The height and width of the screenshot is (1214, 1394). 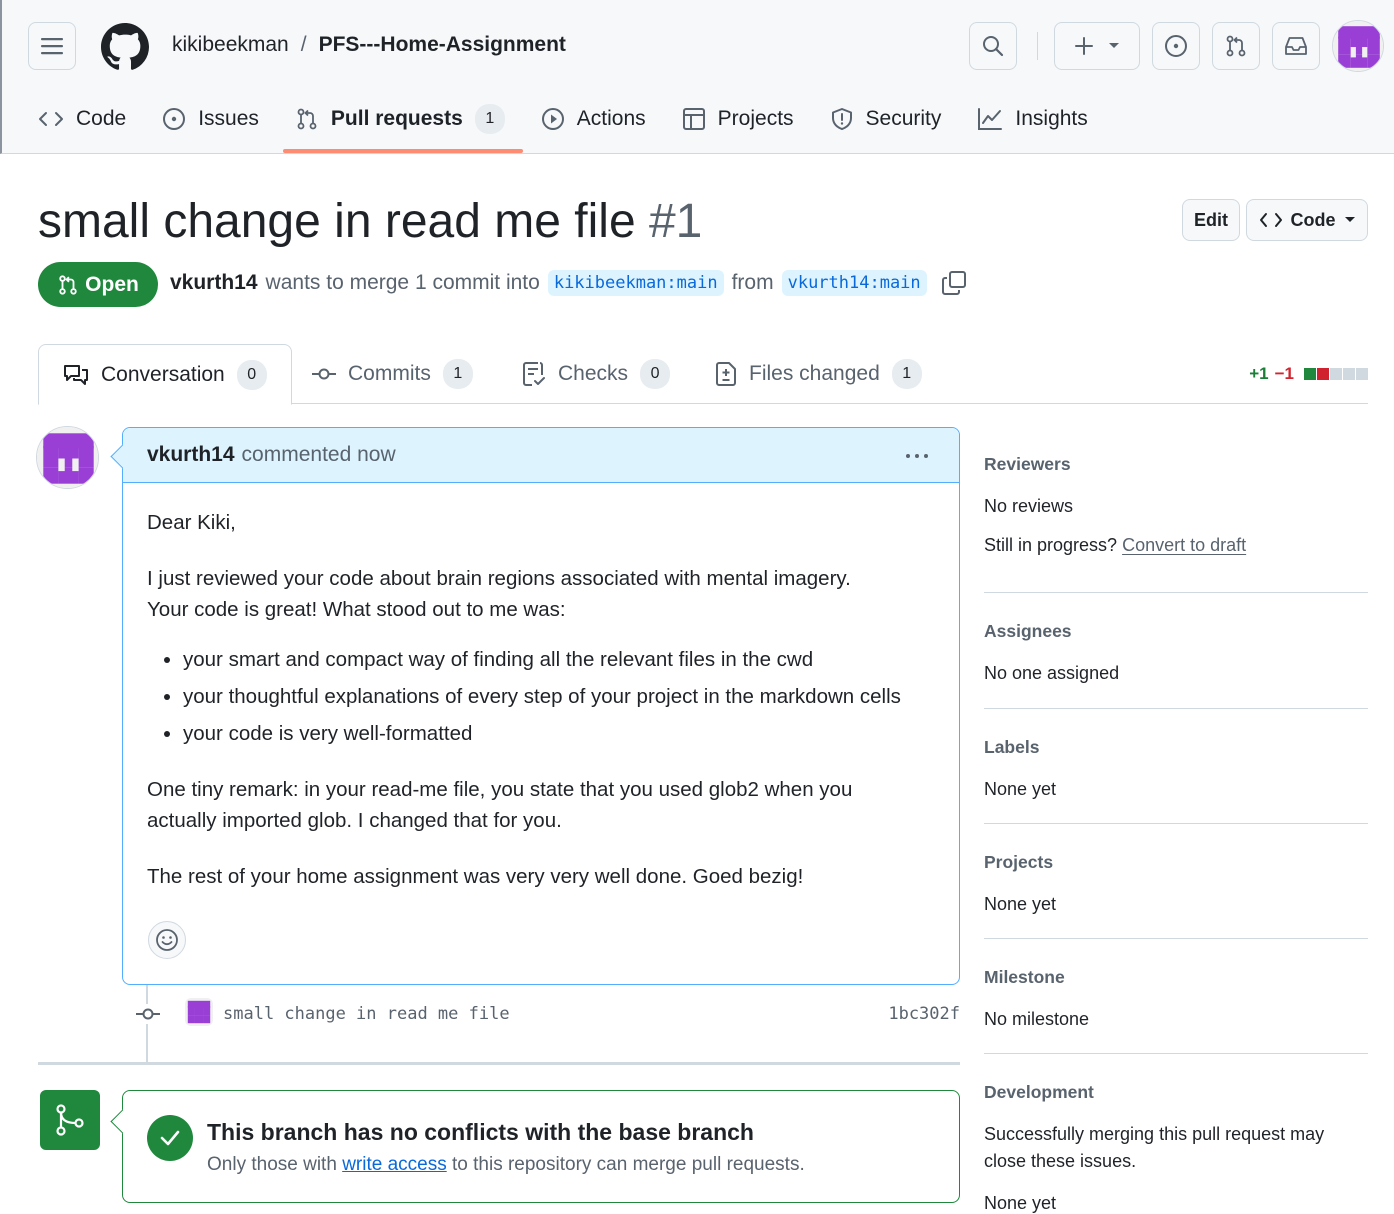 I want to click on pr-from-text: from, so click(x=752, y=282).